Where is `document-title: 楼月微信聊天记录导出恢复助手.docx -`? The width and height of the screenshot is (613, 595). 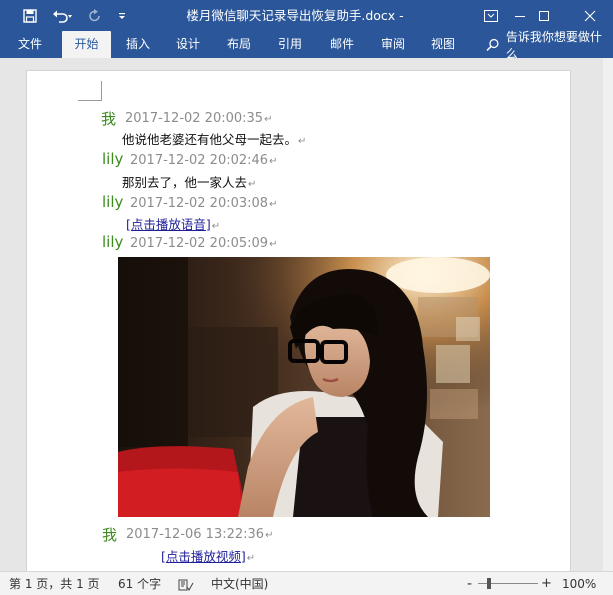 document-title: 楼月微信聊天记录导出恢复助手.docx - is located at coordinates (295, 15).